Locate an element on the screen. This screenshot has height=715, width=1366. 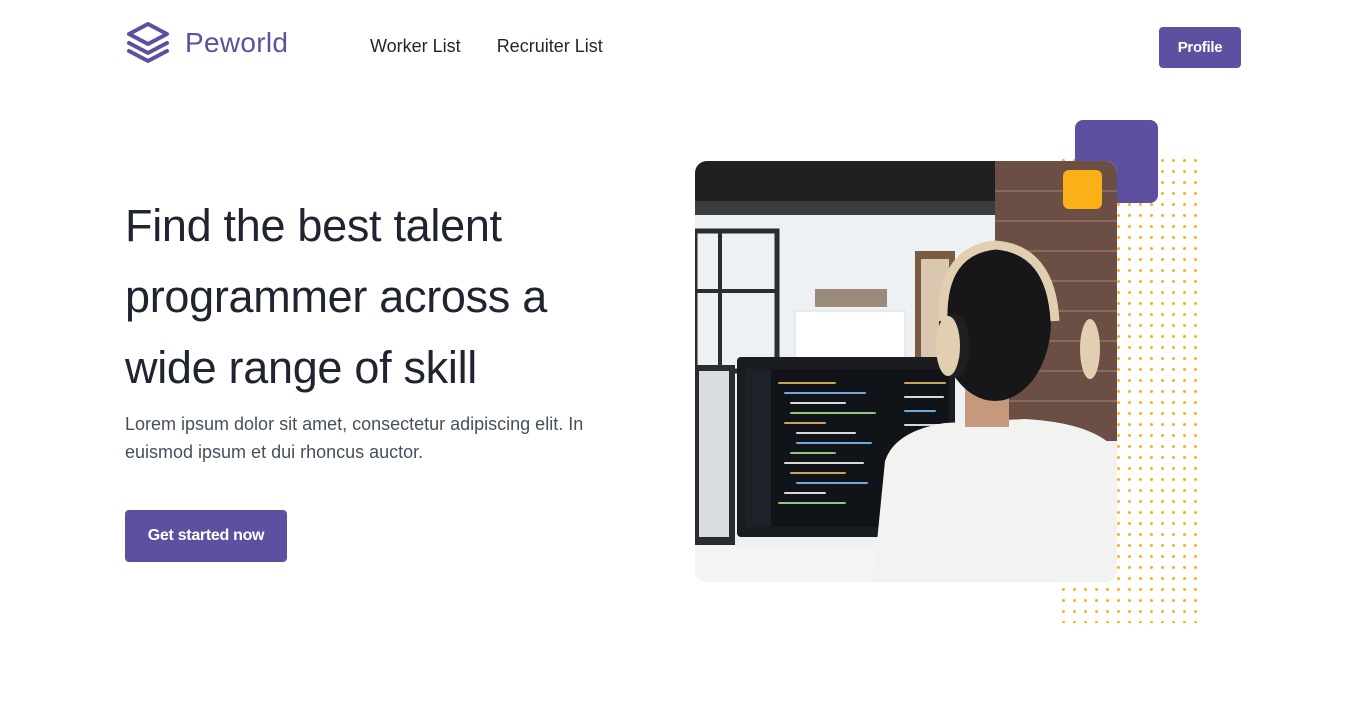
main-nav: Worker List Recruiter List is located at coordinates (486, 46).